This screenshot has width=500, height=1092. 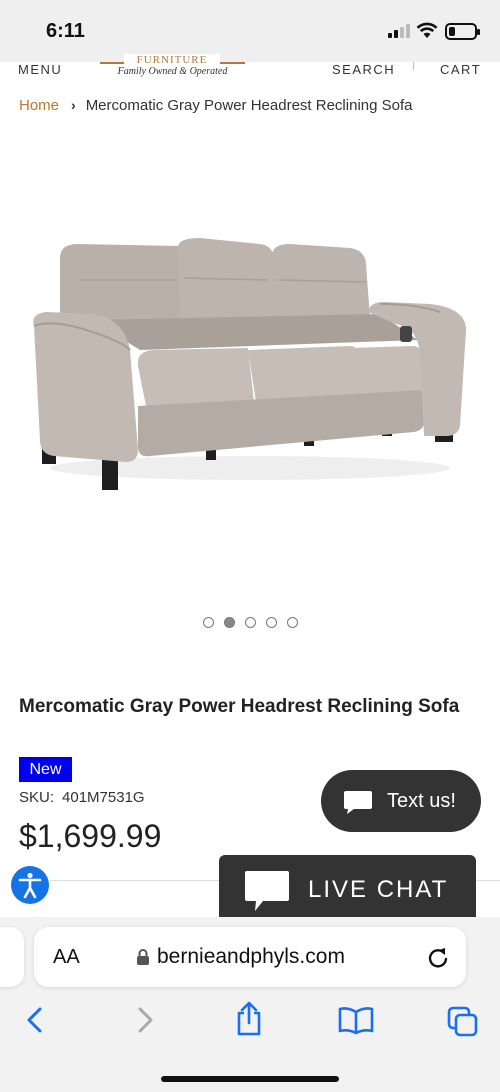 I want to click on carousel-dots, so click(x=250, y=623).